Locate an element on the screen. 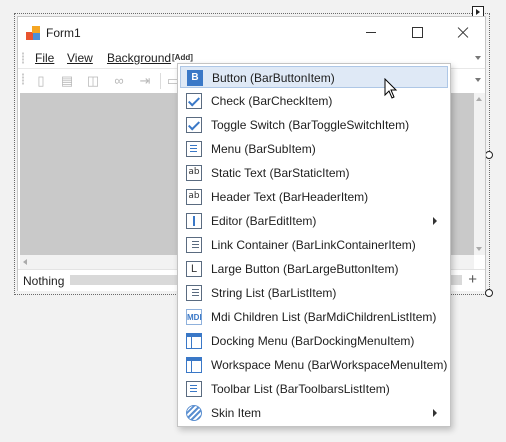  menu-background-label: Background is located at coordinates (139, 58).